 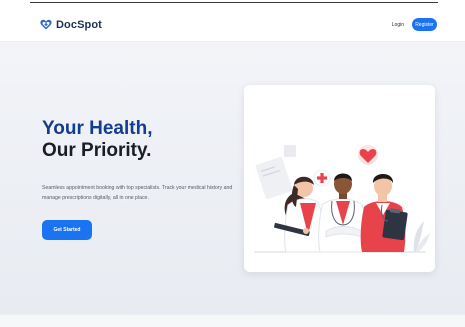 What do you see at coordinates (421, 236) in the screenshot?
I see `plant-icon` at bounding box center [421, 236].